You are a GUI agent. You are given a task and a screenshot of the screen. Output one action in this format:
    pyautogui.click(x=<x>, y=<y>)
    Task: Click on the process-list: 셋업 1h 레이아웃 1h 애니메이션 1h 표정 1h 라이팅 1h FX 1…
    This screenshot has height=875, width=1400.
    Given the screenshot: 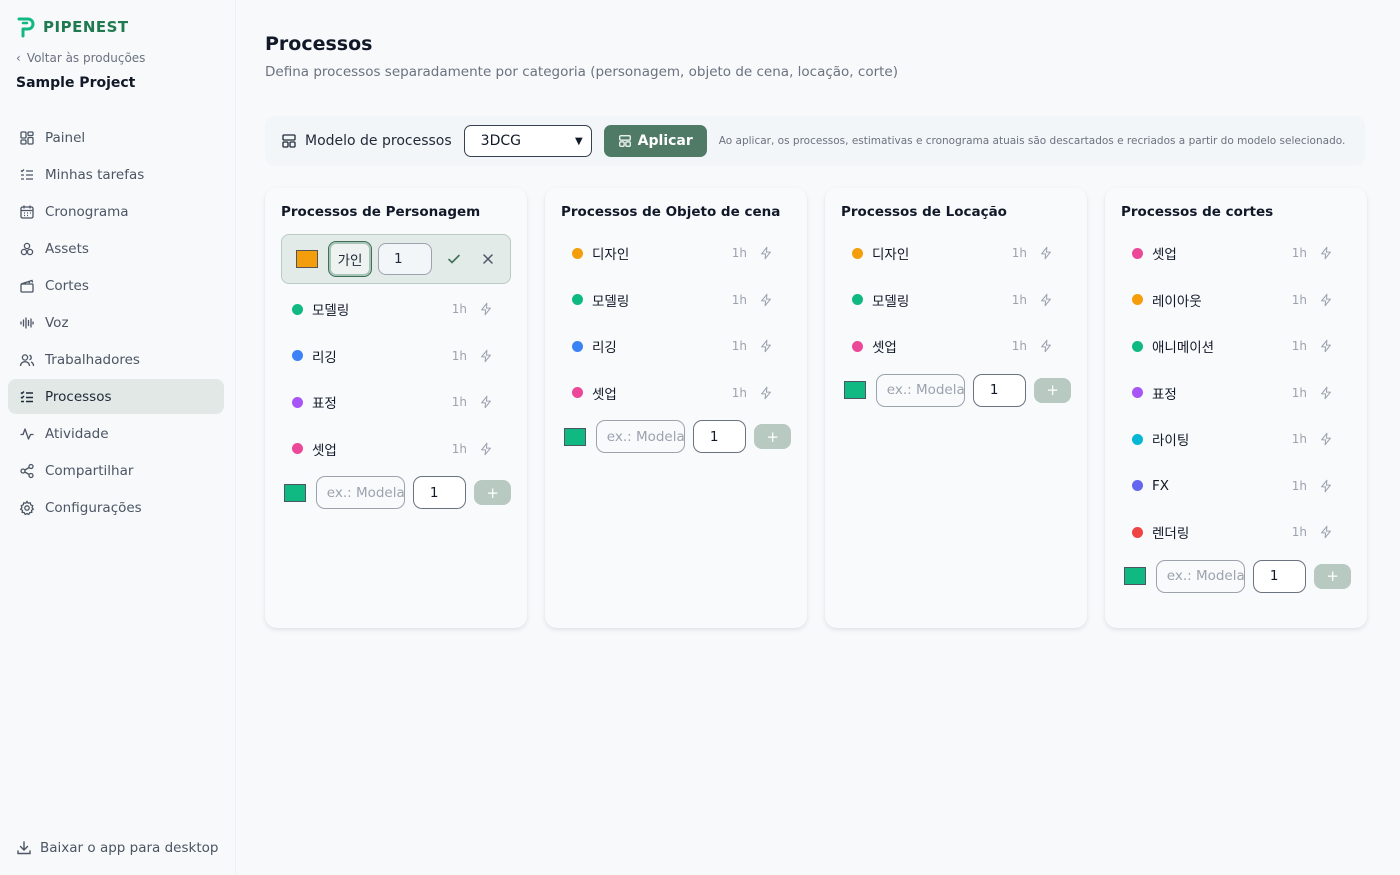 What is the action you would take?
    pyautogui.click(x=1236, y=413)
    